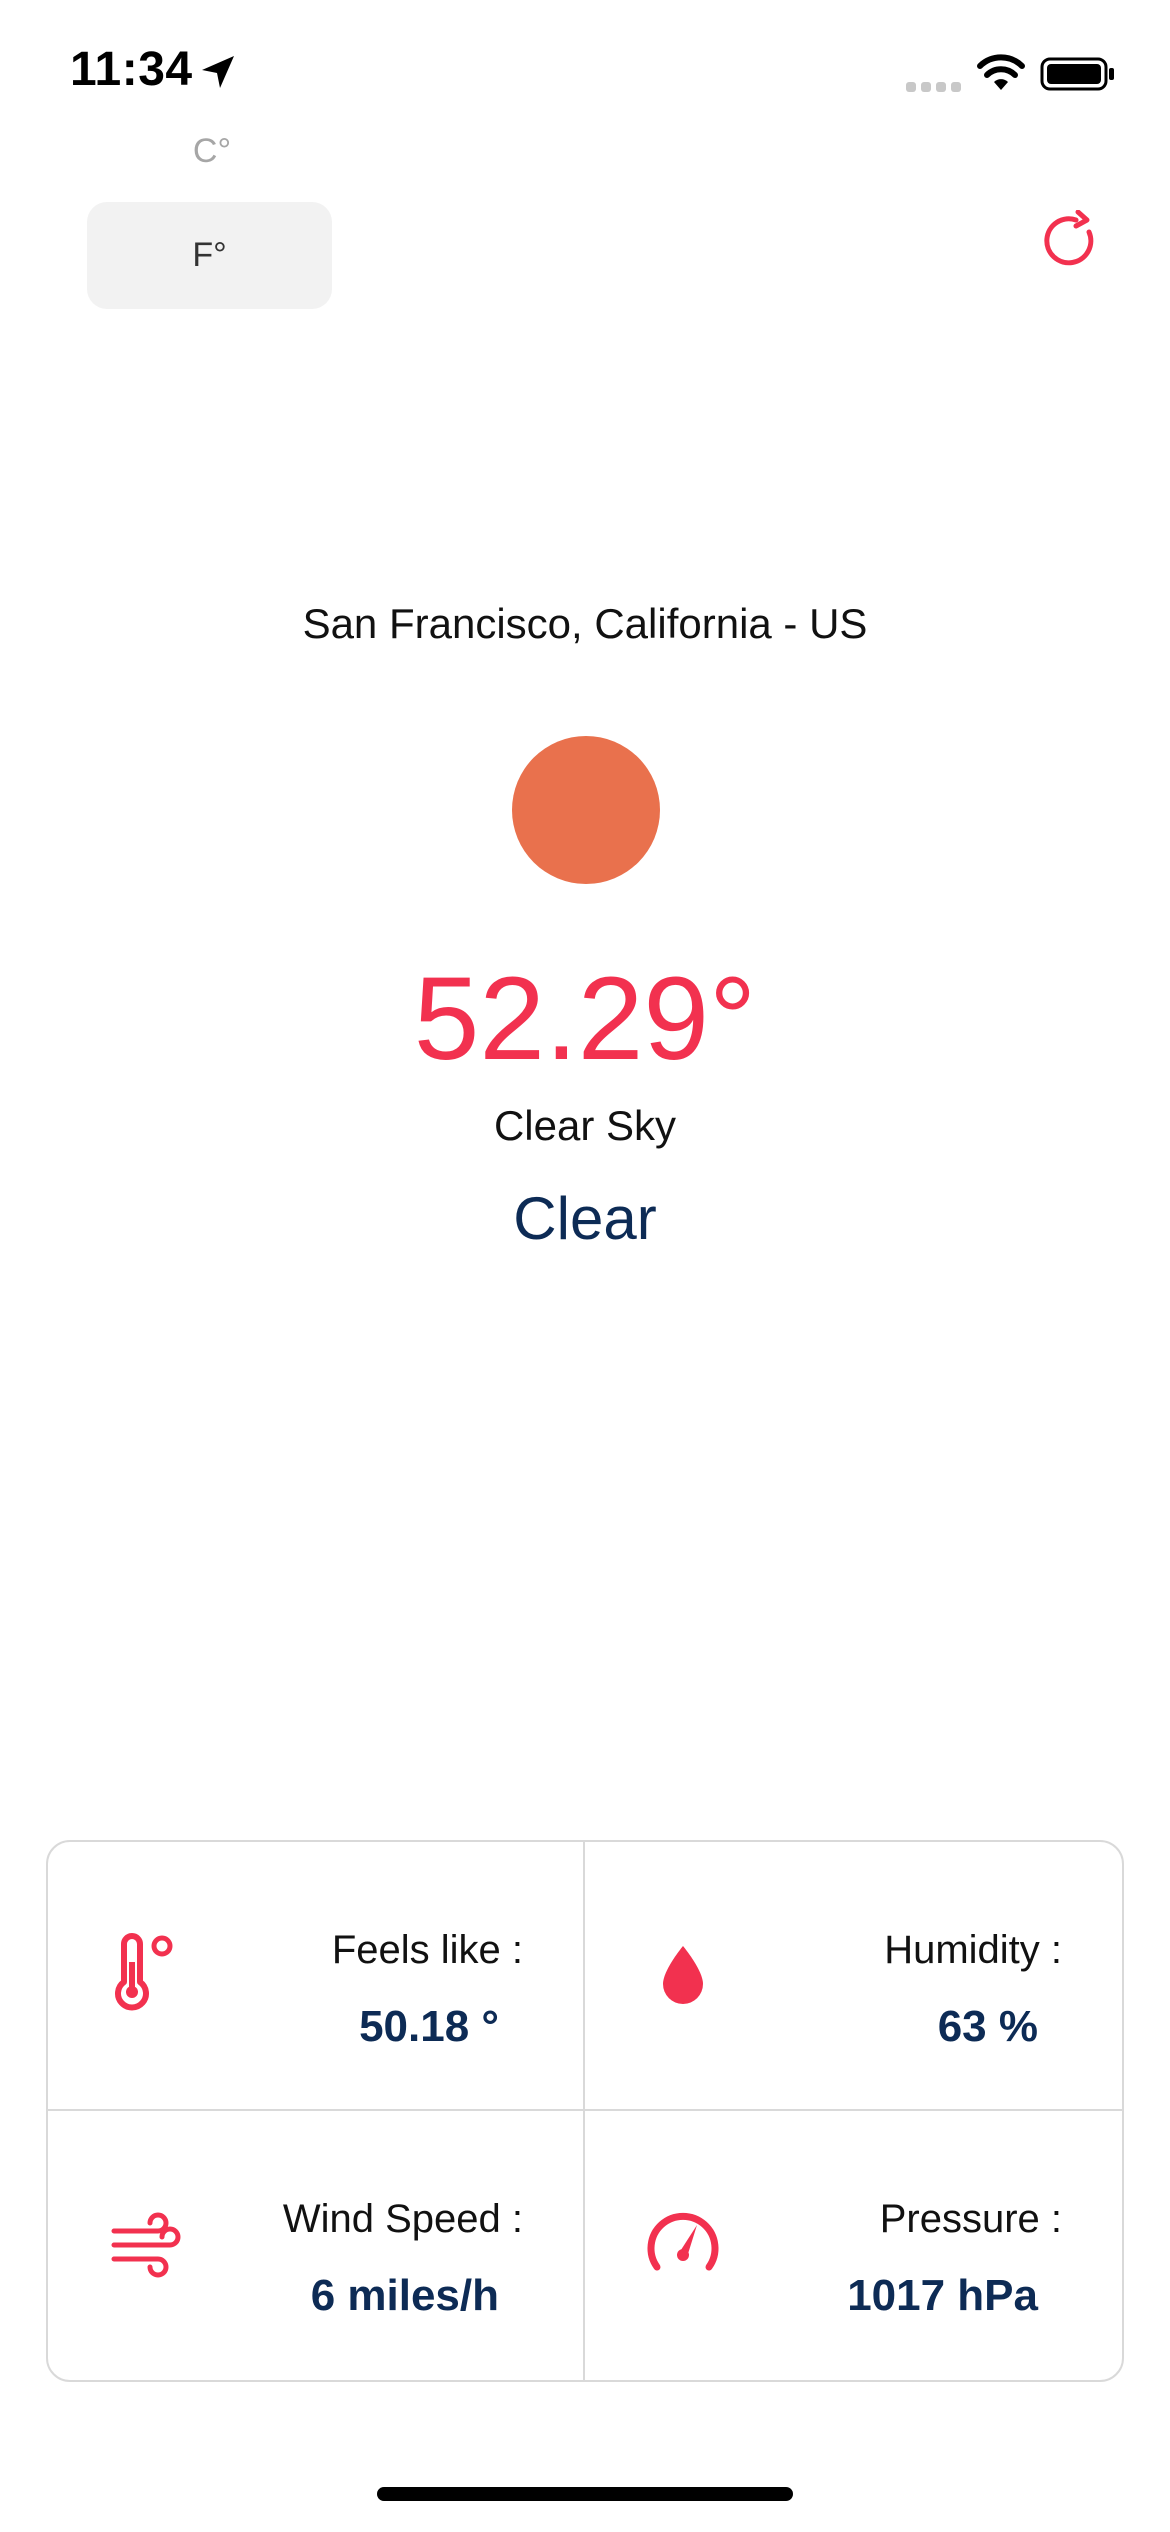 The width and height of the screenshot is (1170, 2532). I want to click on humidity-card: Humidity : 63 %, so click(853, 1976).